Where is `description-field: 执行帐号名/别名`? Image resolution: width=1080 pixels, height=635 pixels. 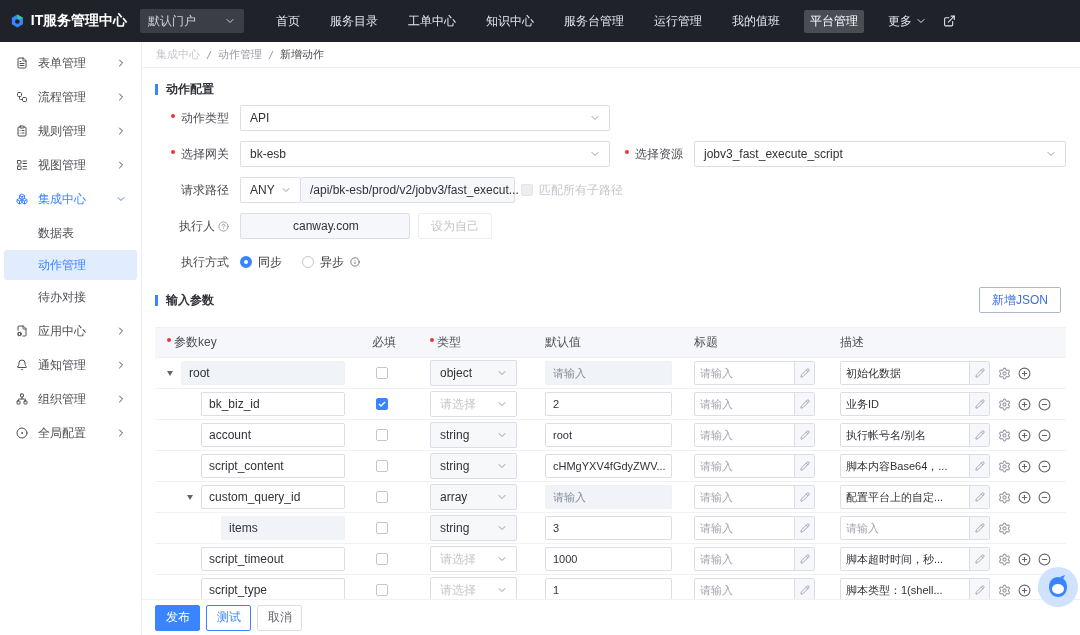
description-field: 执行帐号名/别名 is located at coordinates (915, 435).